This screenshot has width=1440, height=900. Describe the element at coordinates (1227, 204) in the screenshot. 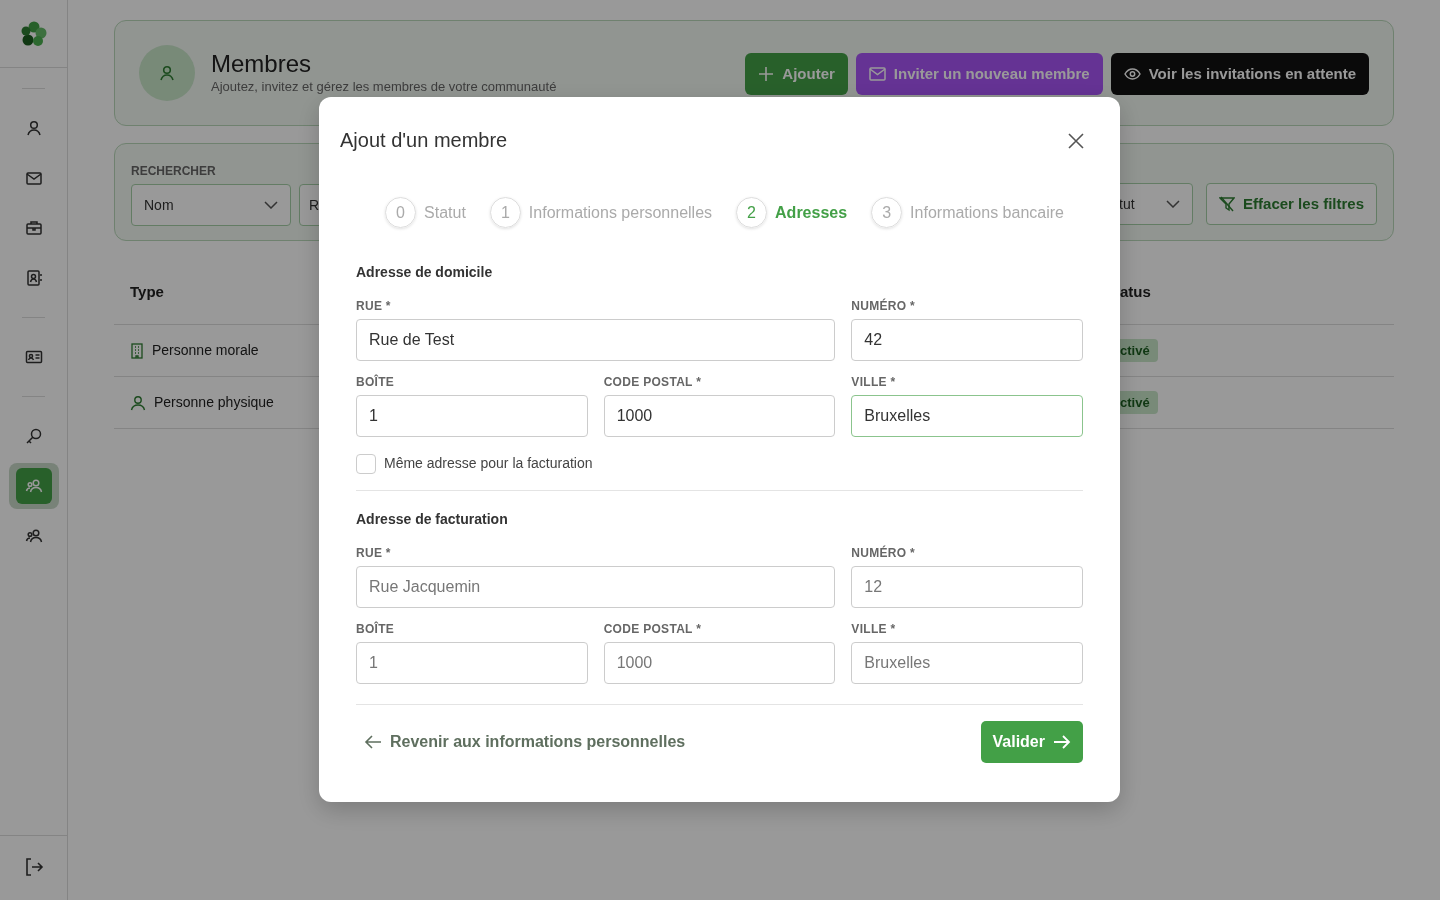

I see `filter-off-icon` at that location.